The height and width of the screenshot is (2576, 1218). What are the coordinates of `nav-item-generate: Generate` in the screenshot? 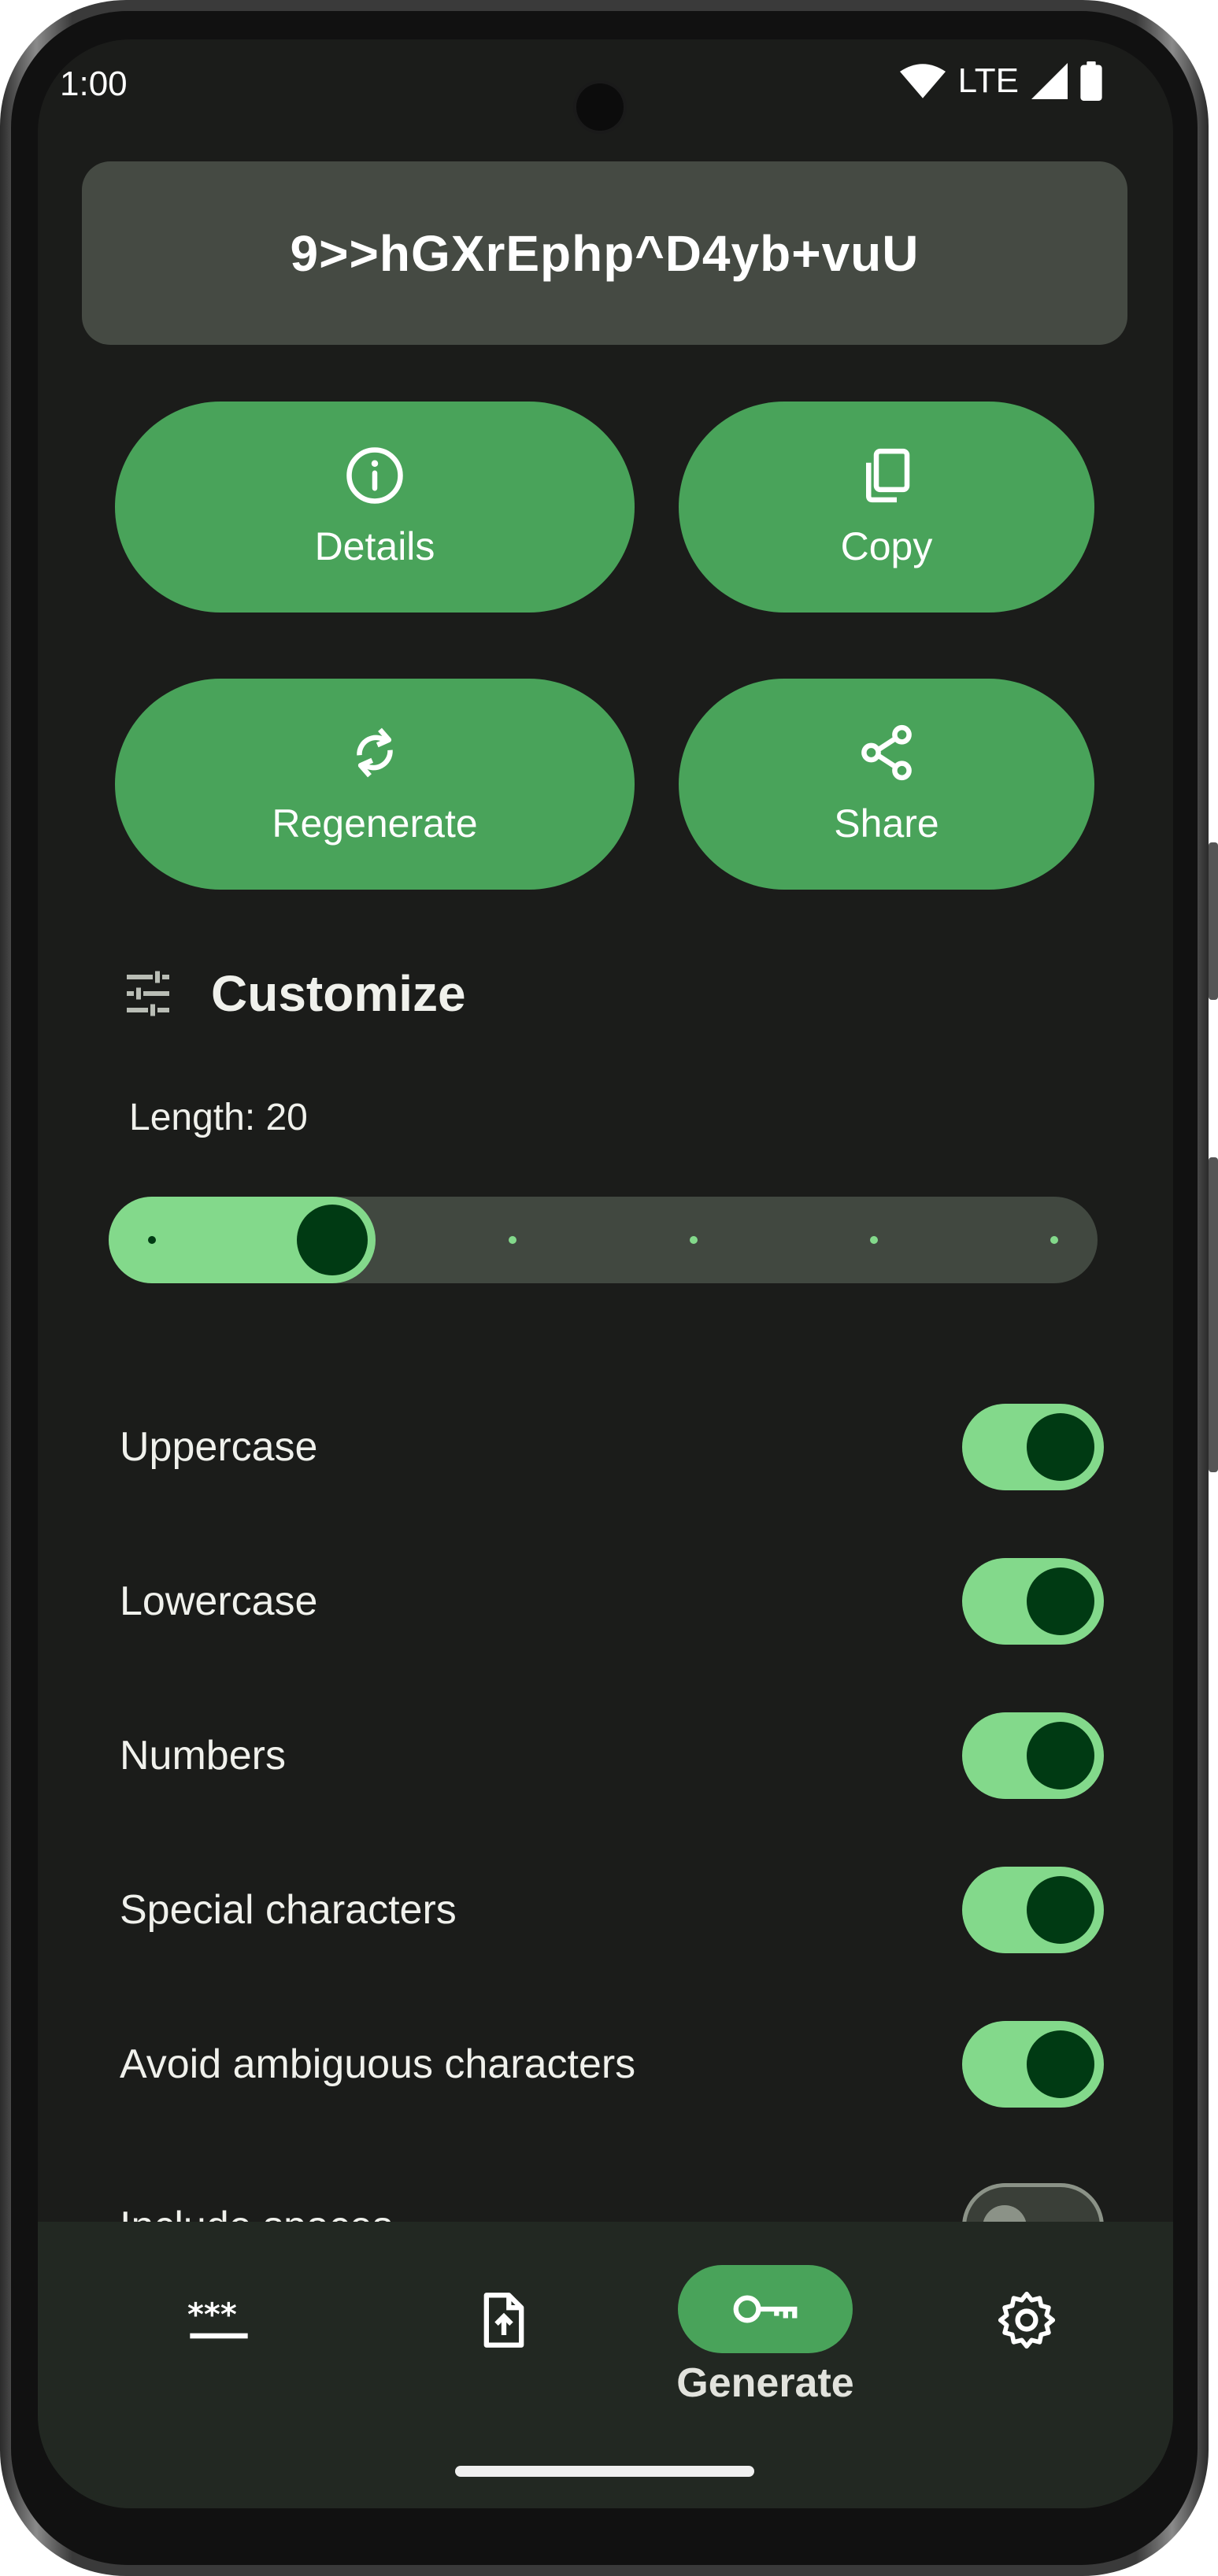 It's located at (765, 2335).